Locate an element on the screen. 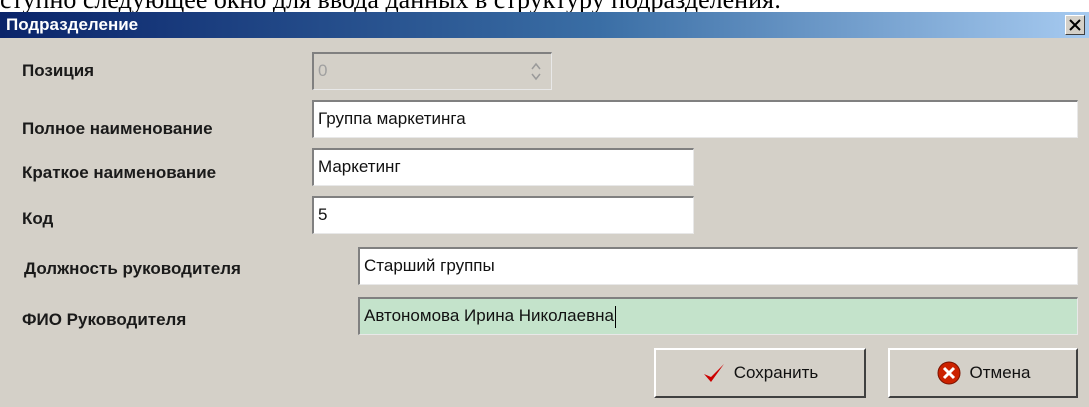 Image resolution: width=1089 pixels, height=407 pixels. text-caret is located at coordinates (615, 316).